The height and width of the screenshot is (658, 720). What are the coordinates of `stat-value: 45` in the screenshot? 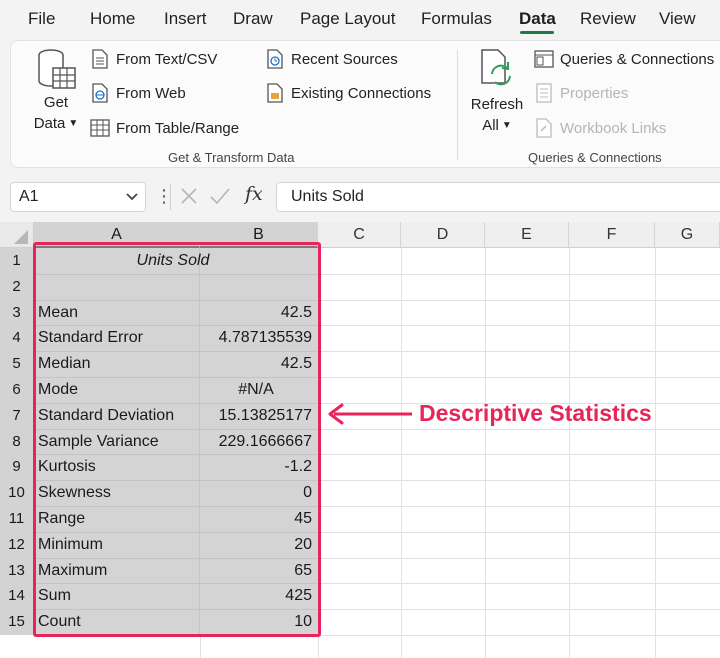 It's located at (256, 519).